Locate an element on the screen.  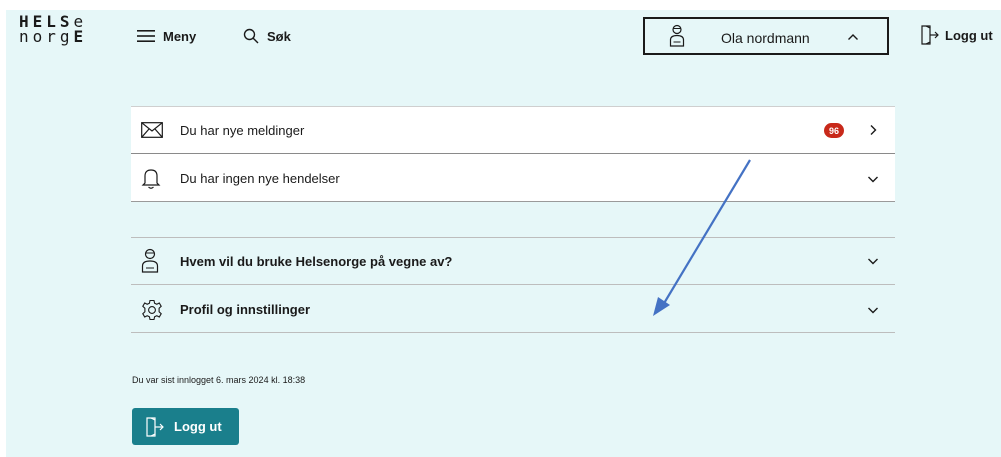
messages-count-badge: 96 is located at coordinates (834, 130).